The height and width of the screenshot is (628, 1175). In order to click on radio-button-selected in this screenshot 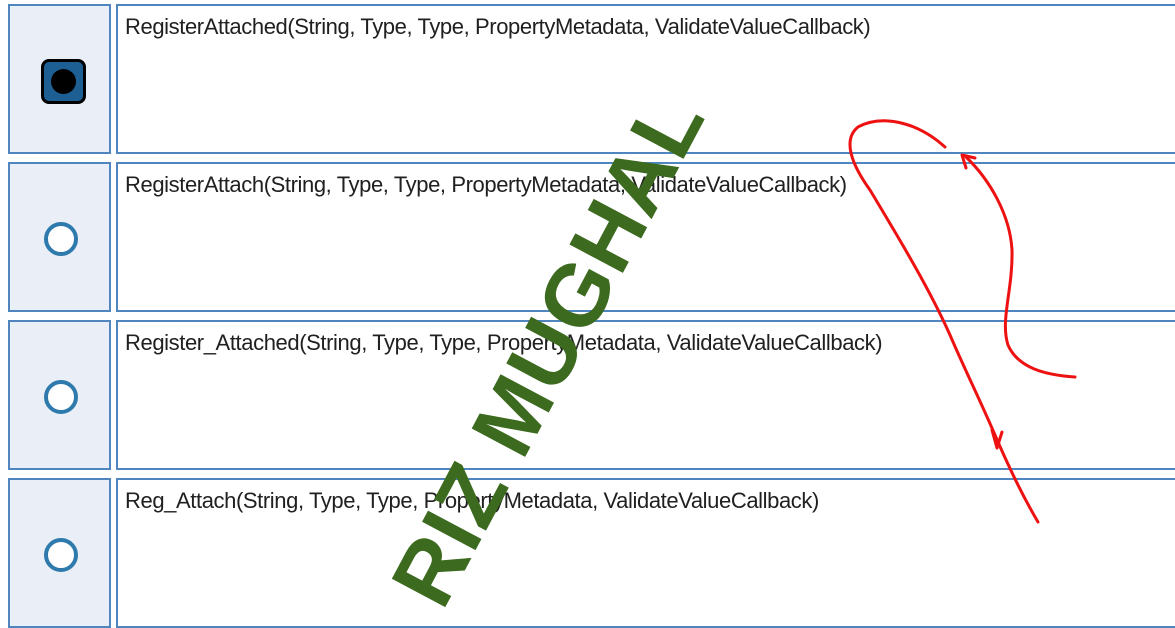, I will do `click(63, 81)`.